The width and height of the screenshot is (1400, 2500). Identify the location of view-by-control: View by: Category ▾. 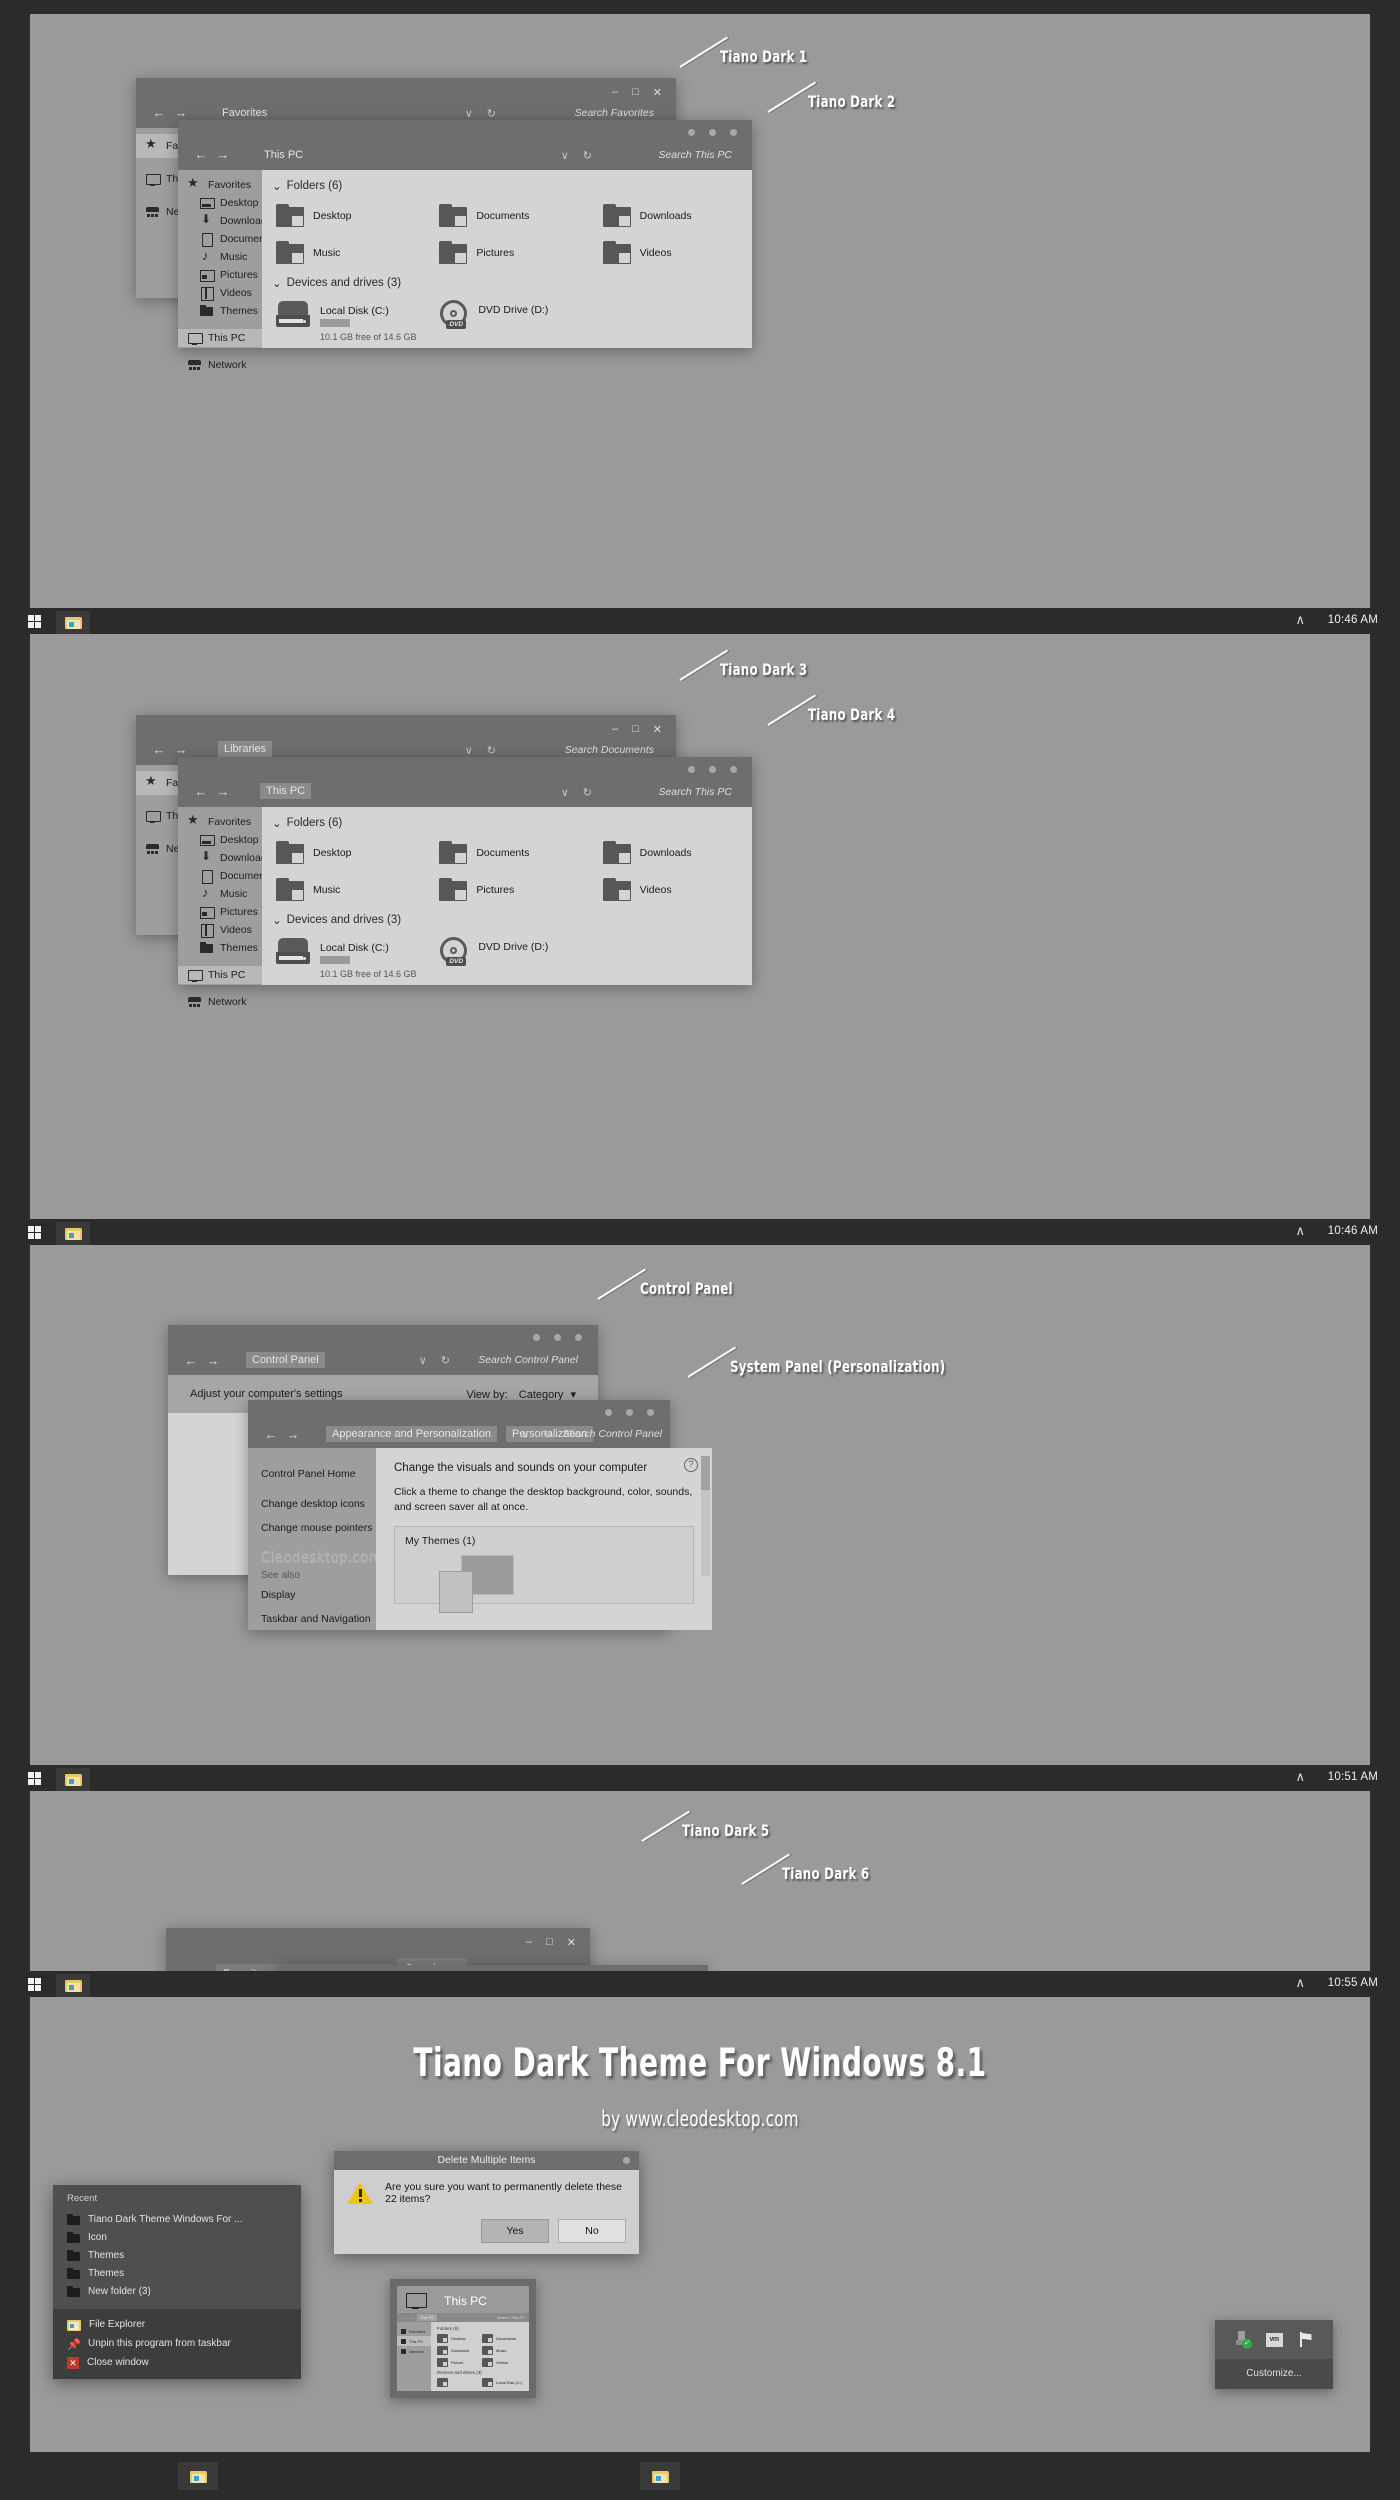
(521, 1394).